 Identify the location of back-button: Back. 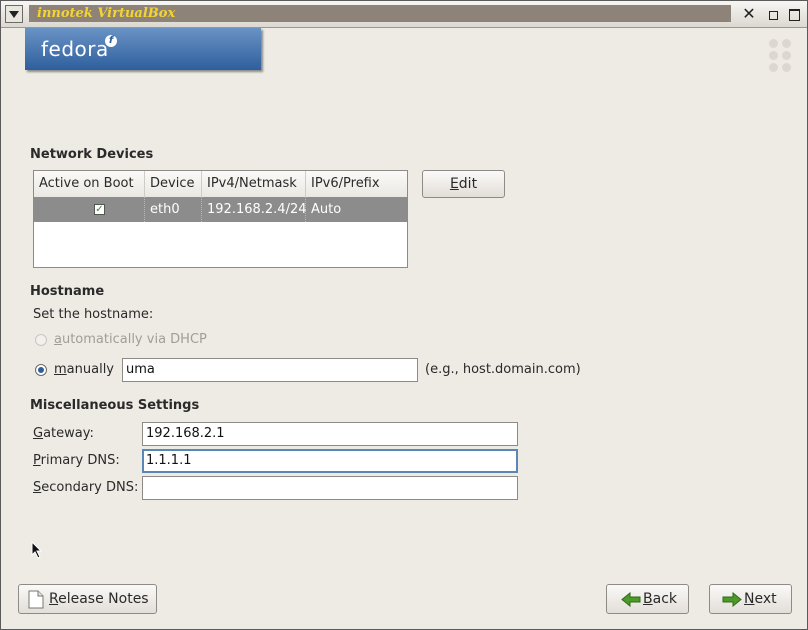
(647, 599).